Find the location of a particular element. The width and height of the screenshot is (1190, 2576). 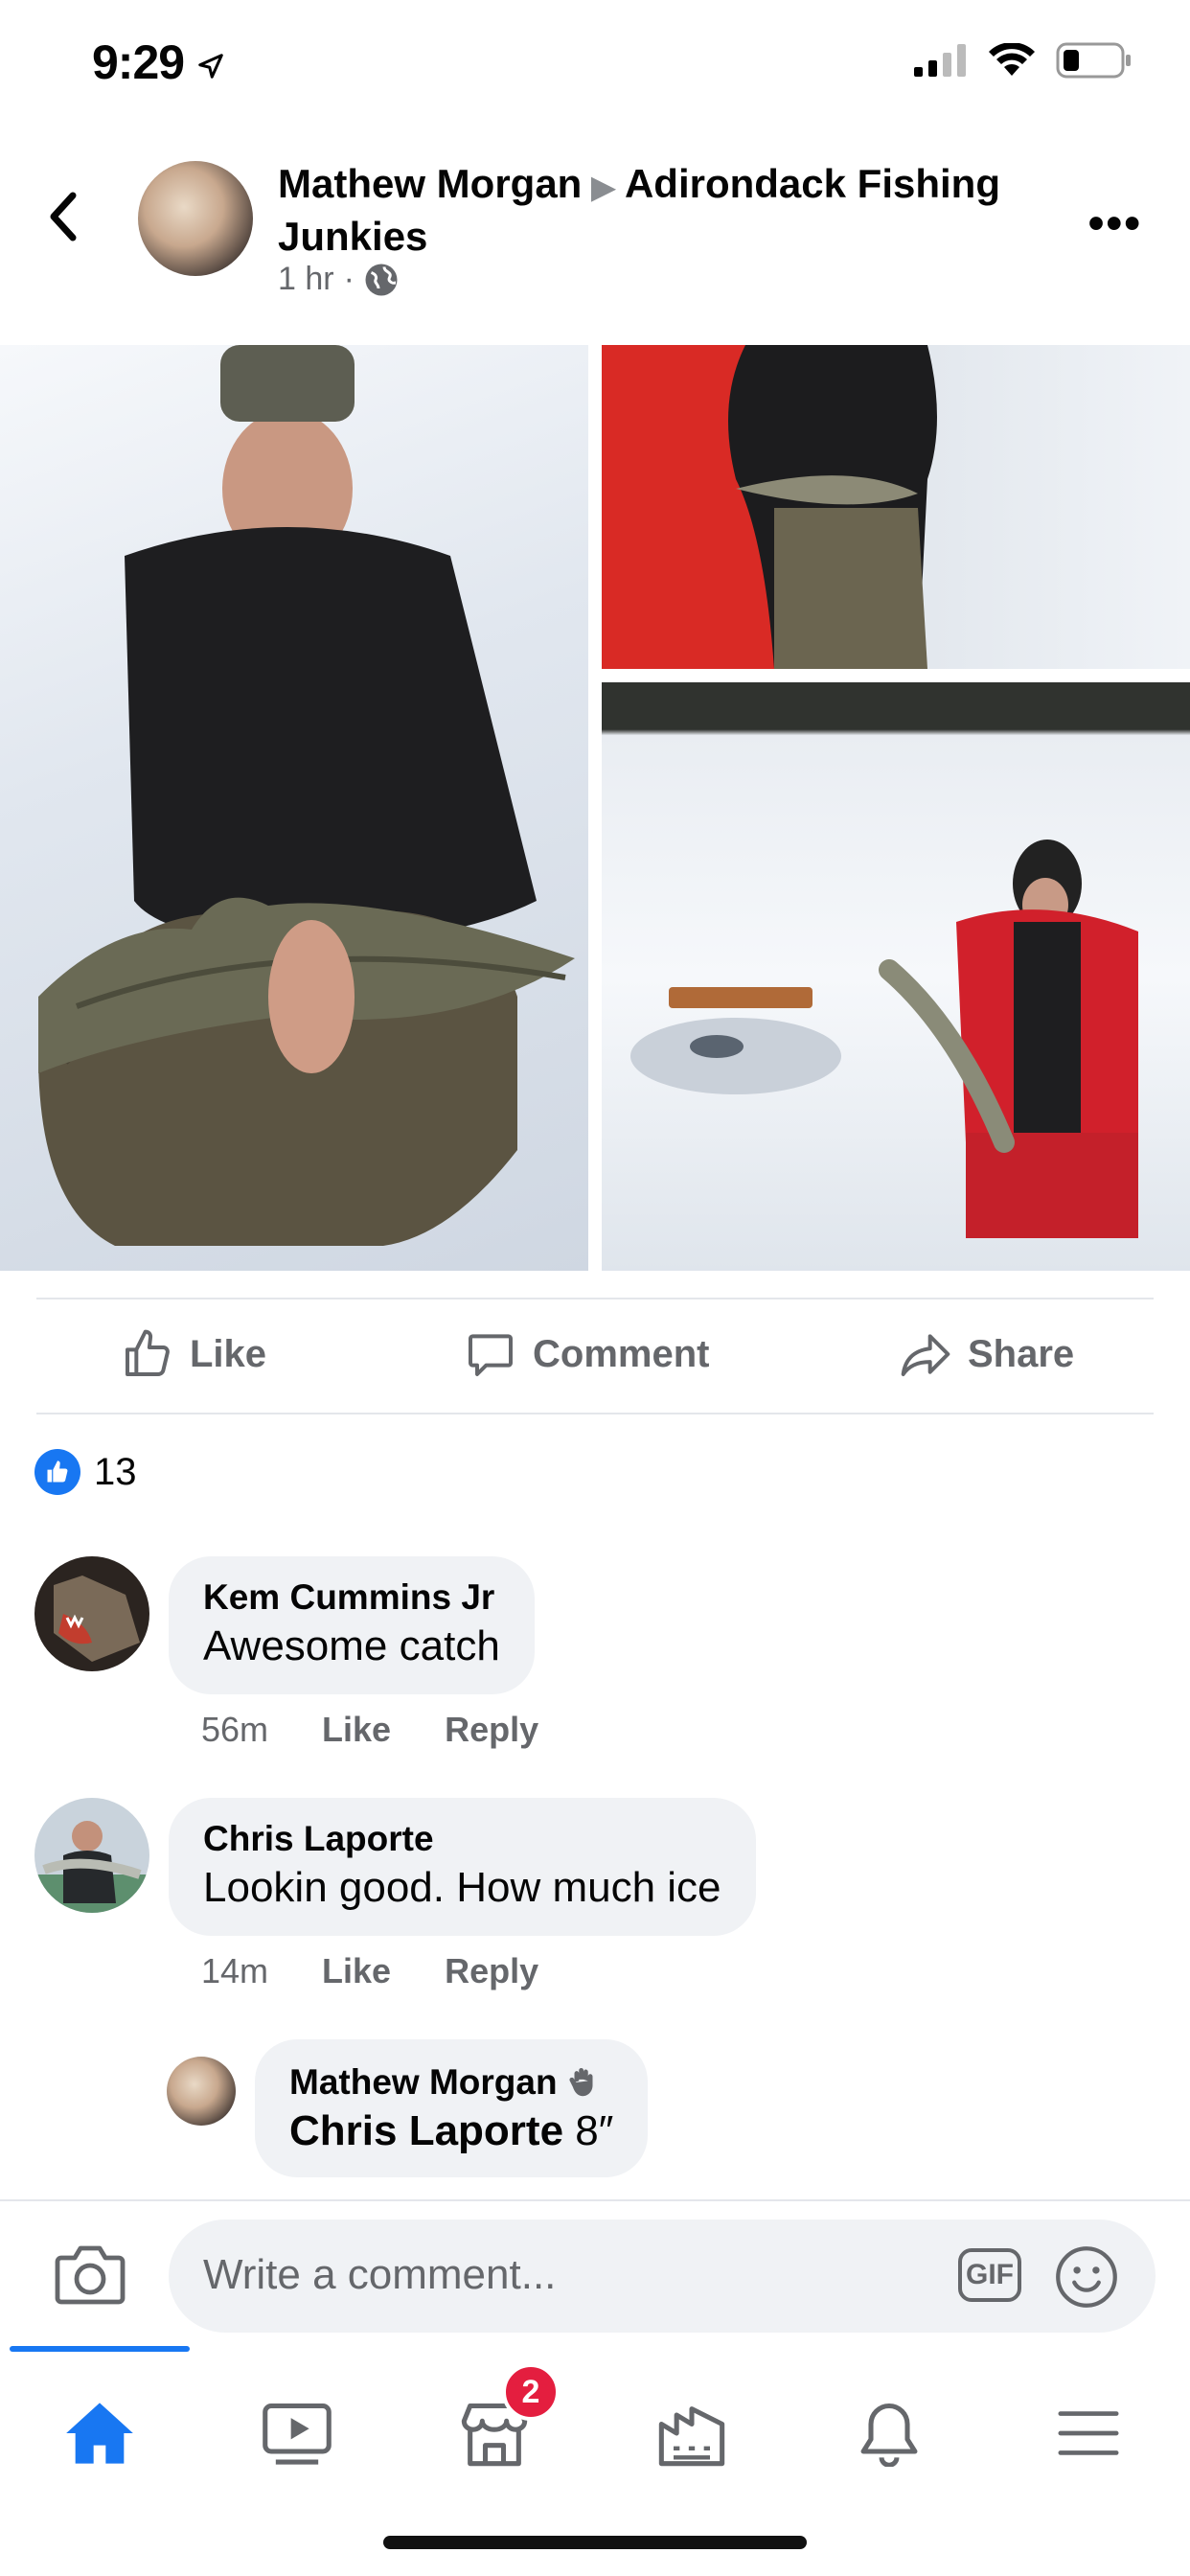

more-options-button: ••• is located at coordinates (1115, 223).